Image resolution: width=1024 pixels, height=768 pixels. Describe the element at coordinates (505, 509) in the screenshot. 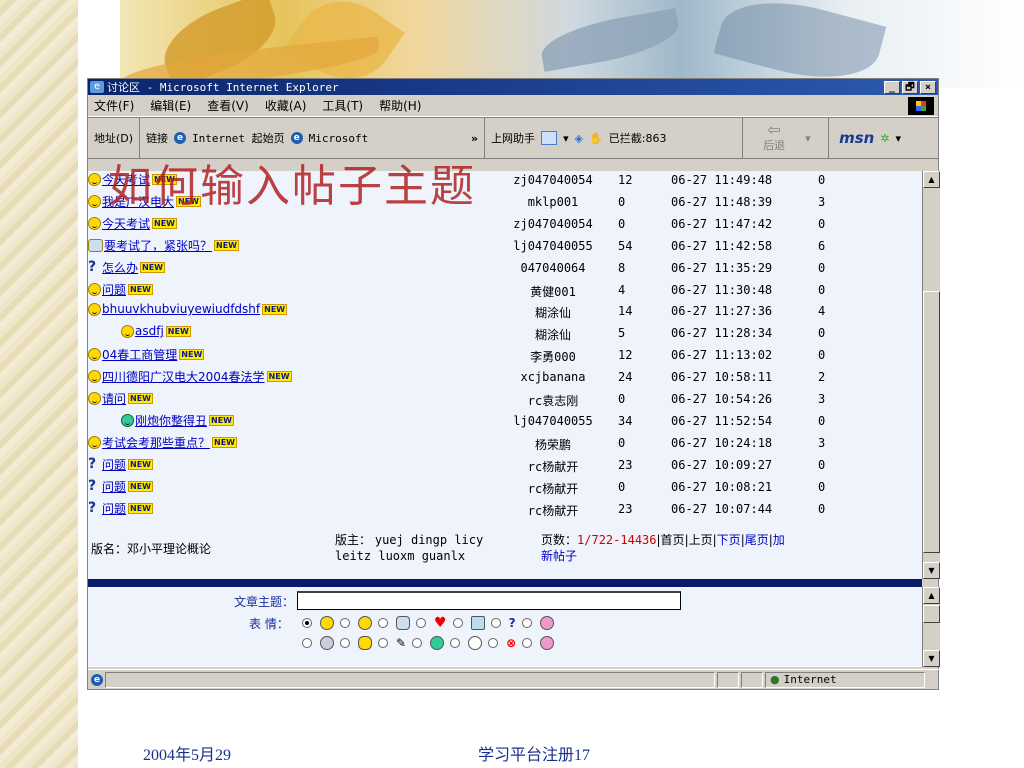

I see `table-row: ? 问题 NEW rc杨献开 23 06-27 10:07:44 0` at that location.